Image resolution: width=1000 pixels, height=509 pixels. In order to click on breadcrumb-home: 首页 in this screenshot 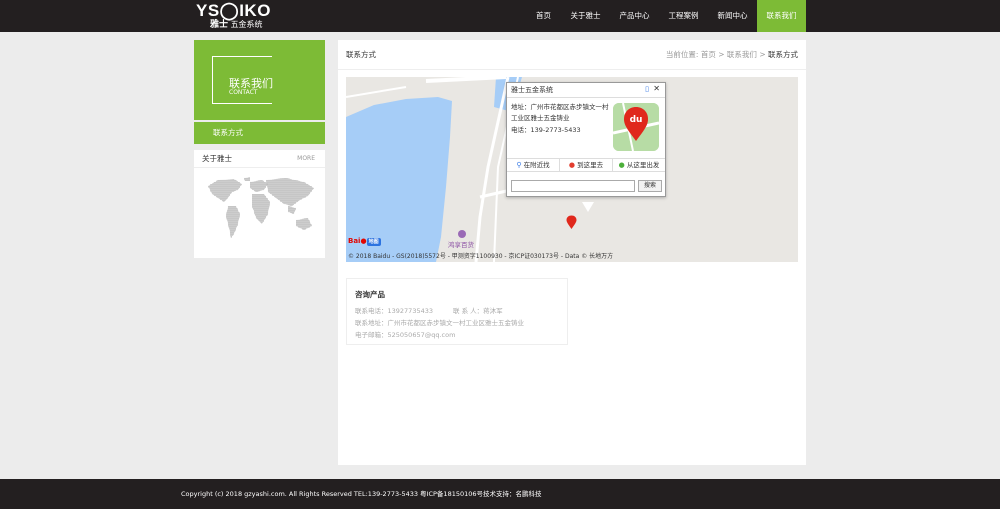, I will do `click(708, 54)`.